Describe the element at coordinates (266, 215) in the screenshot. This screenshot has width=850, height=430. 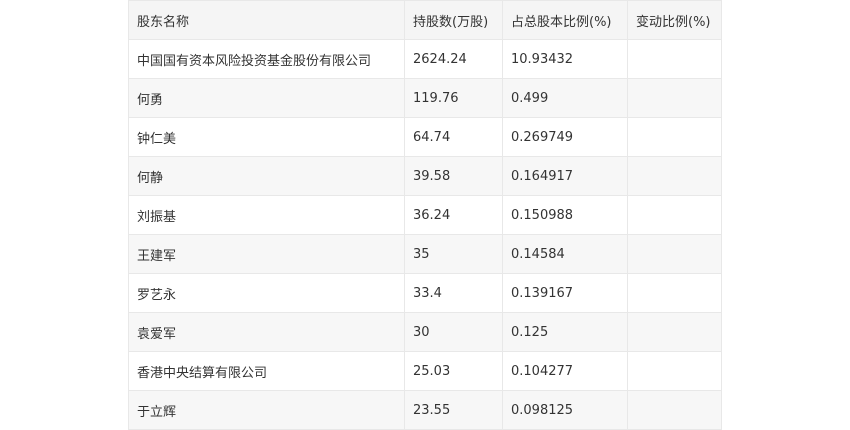
I see `cell-shareholder-name: 刘振基` at that location.